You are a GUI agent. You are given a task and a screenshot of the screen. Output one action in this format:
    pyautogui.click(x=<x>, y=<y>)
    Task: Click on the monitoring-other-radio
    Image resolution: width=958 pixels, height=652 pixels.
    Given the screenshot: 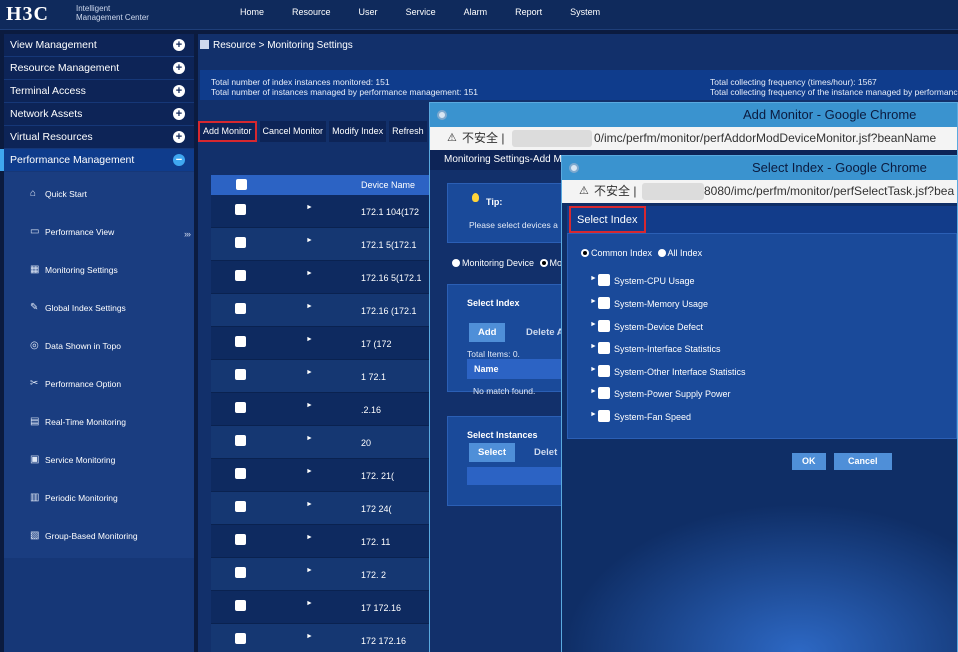 What is the action you would take?
    pyautogui.click(x=543, y=263)
    